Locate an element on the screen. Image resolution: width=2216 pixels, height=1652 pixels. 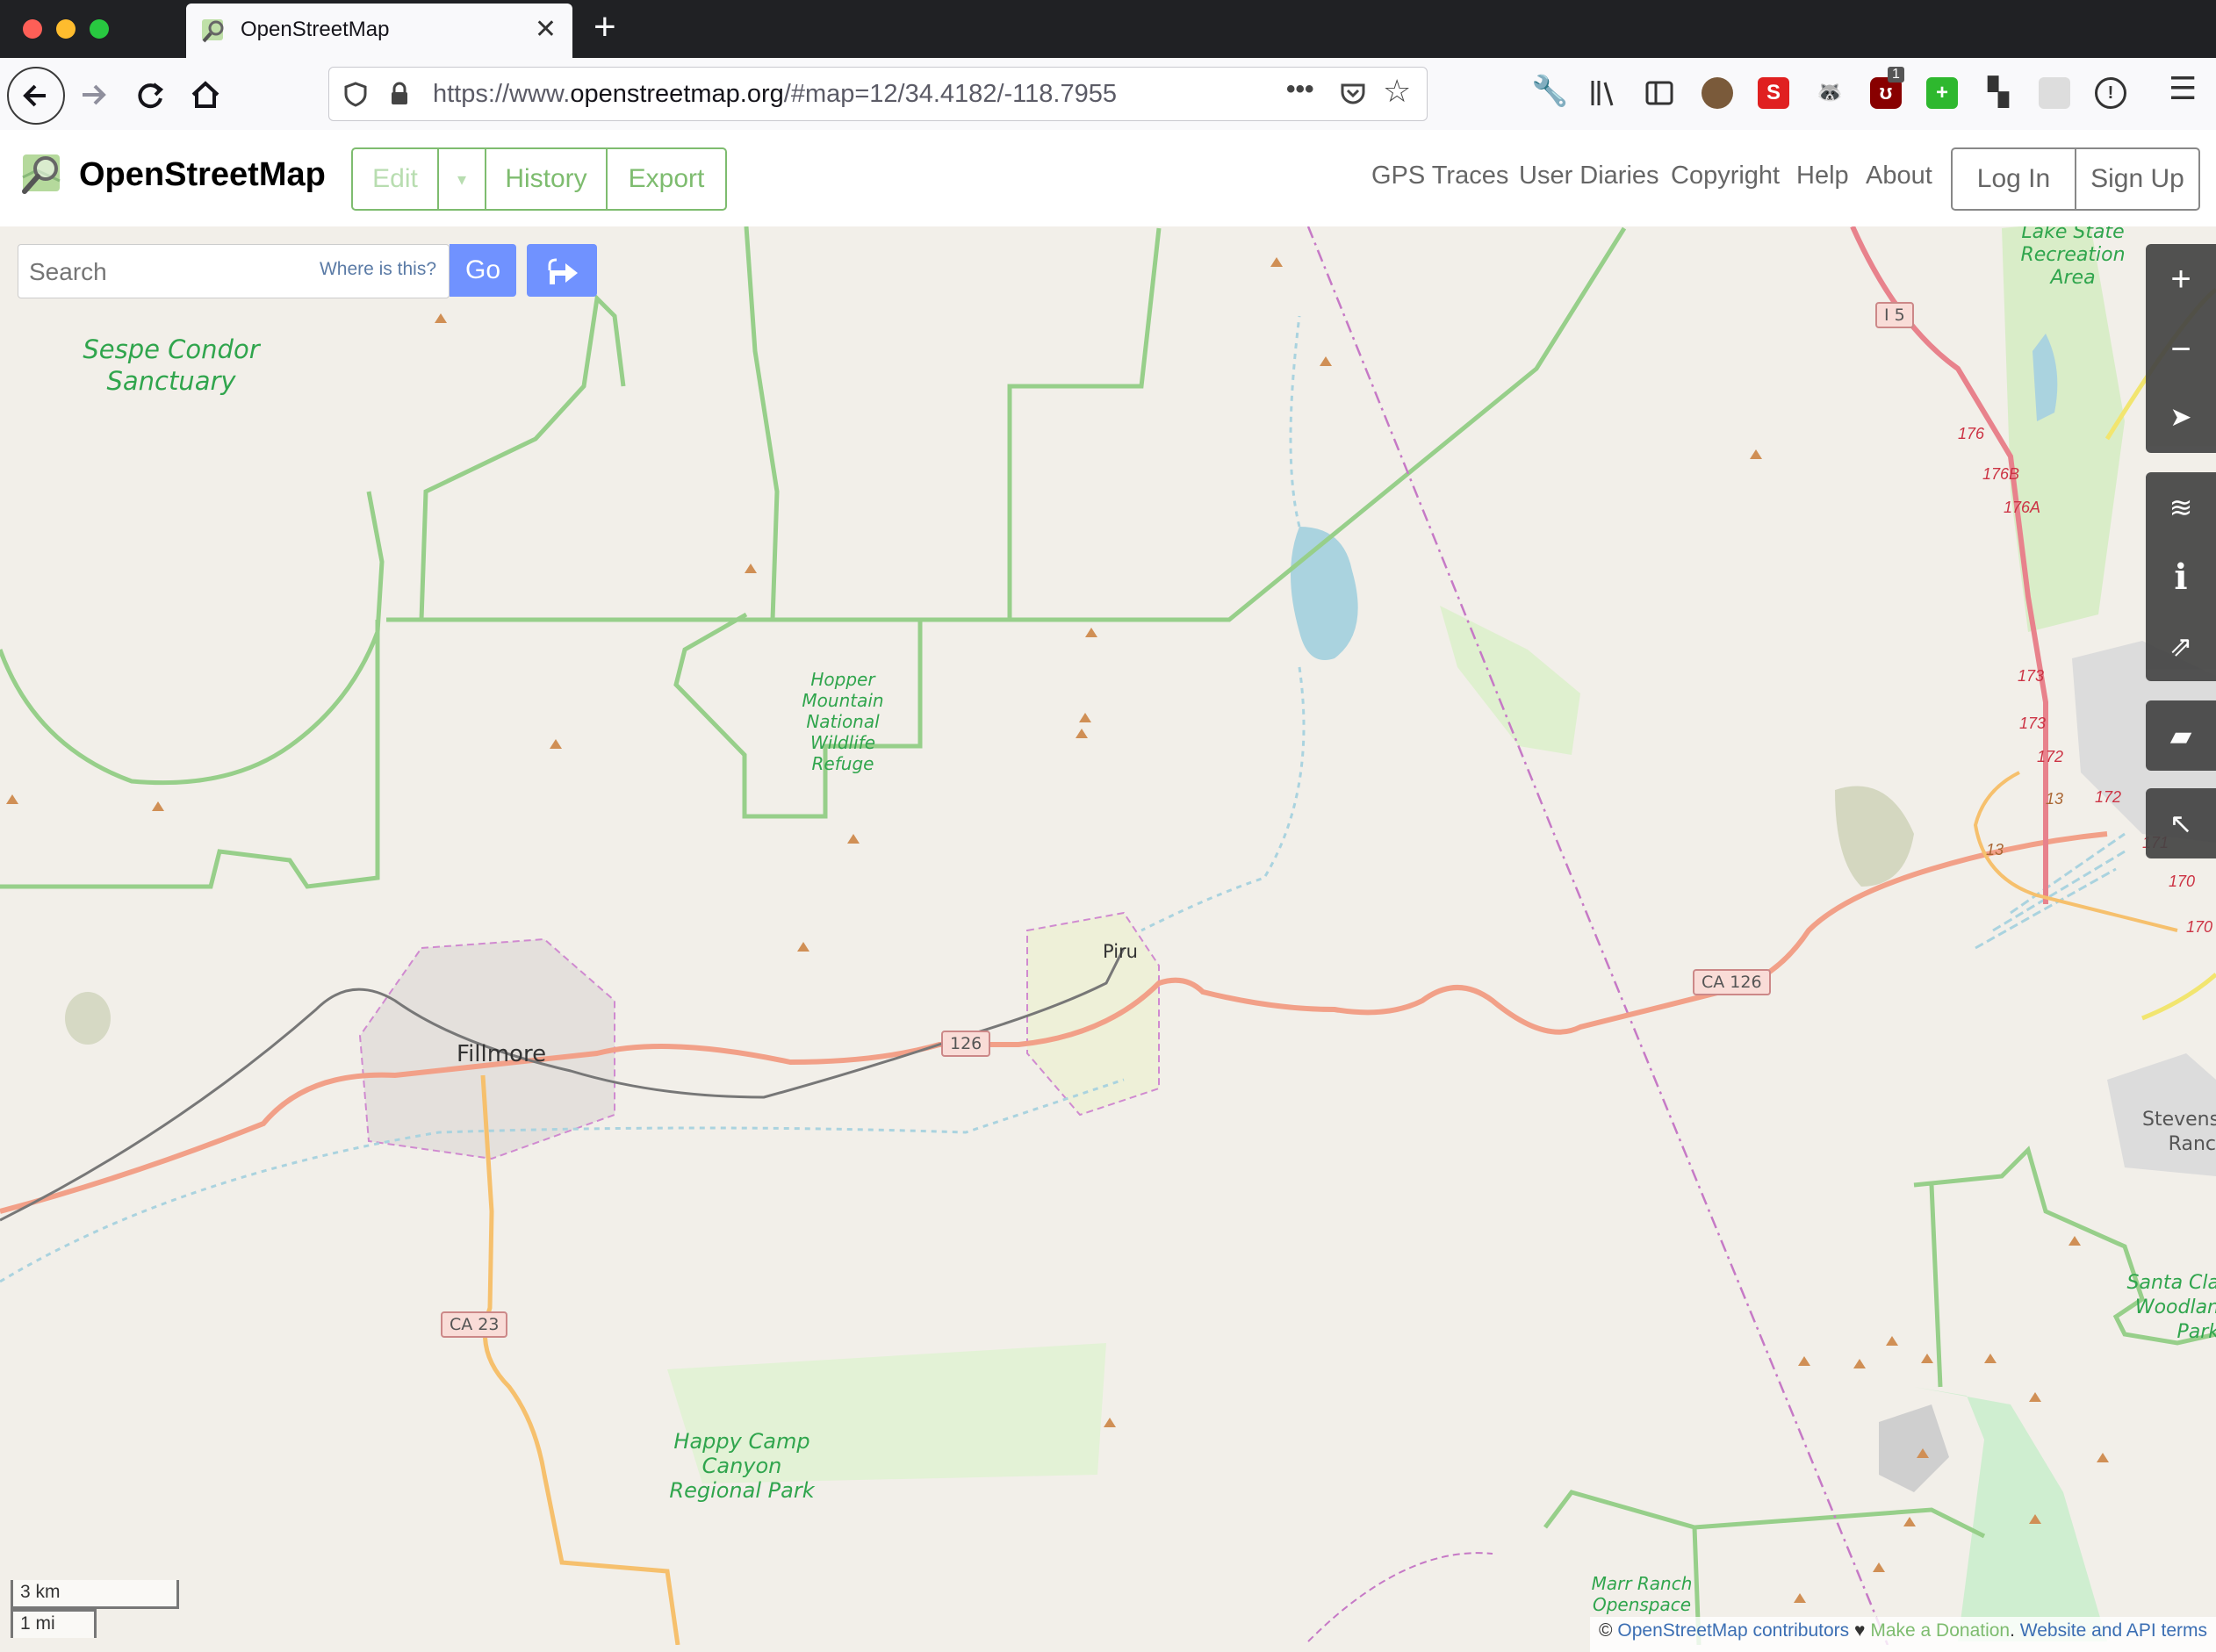
edit-dropdown-chevron-icon: ▾ is located at coordinates (463, 179).